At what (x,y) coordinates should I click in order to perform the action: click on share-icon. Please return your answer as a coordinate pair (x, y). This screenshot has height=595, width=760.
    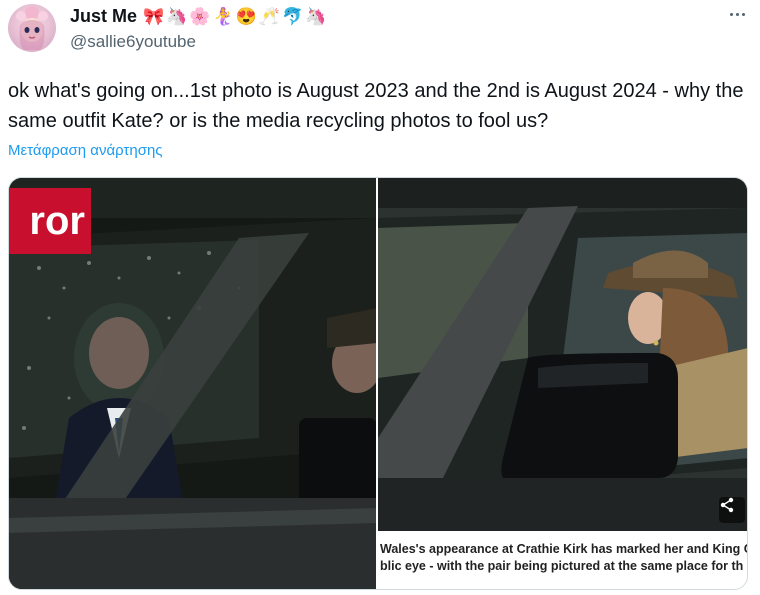
    Looking at the image, I should click on (732, 510).